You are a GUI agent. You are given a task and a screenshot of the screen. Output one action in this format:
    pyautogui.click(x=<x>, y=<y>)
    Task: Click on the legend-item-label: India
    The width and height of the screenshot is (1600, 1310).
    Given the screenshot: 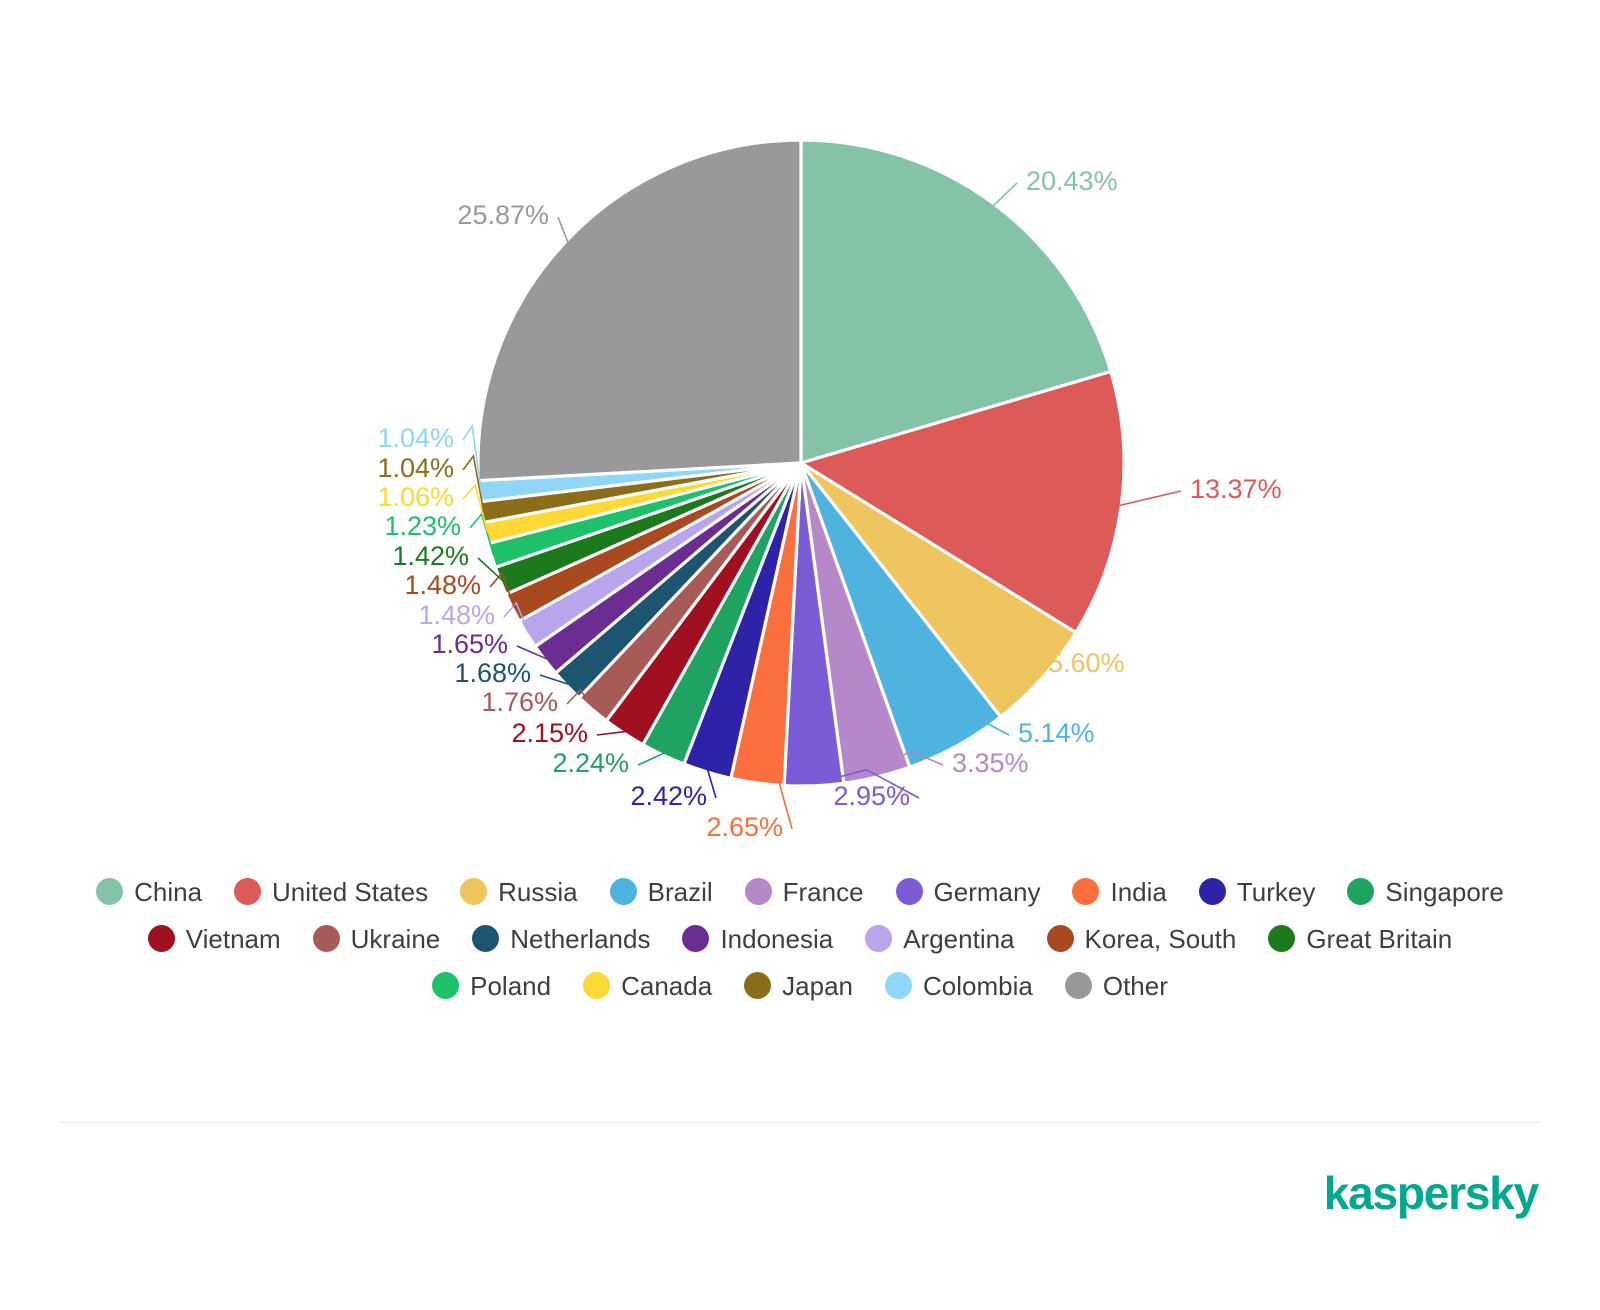 What is the action you would take?
    pyautogui.click(x=1138, y=891)
    